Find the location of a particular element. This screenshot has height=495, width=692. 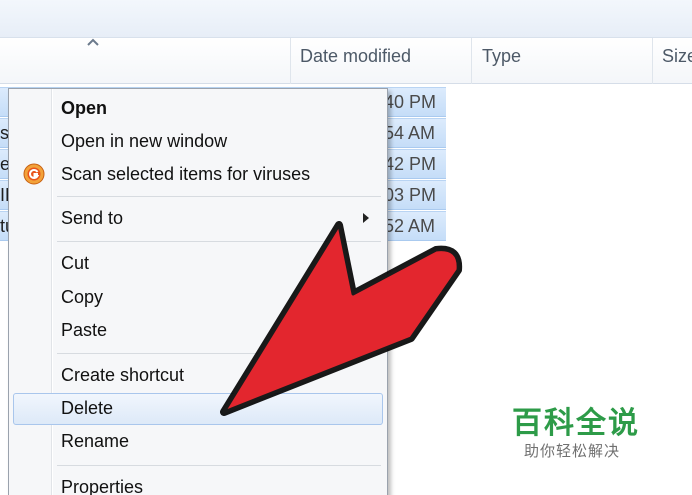

watermark-title: 百科全说 is located at coordinates (576, 423).